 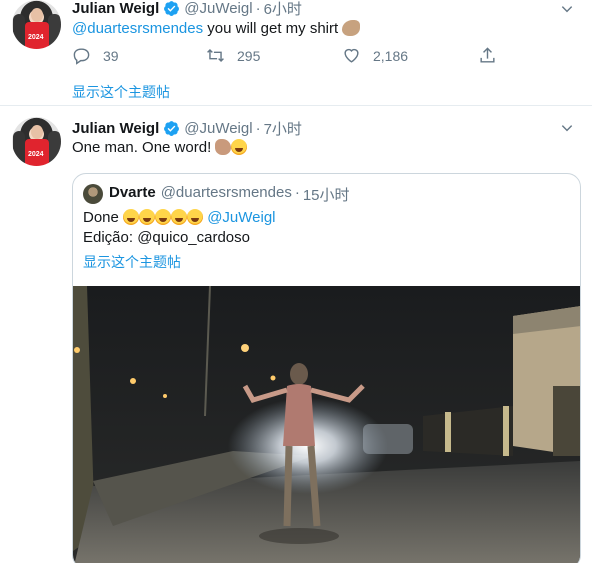 What do you see at coordinates (111, 55) in the screenshot?
I see `reply-count: 39` at bounding box center [111, 55].